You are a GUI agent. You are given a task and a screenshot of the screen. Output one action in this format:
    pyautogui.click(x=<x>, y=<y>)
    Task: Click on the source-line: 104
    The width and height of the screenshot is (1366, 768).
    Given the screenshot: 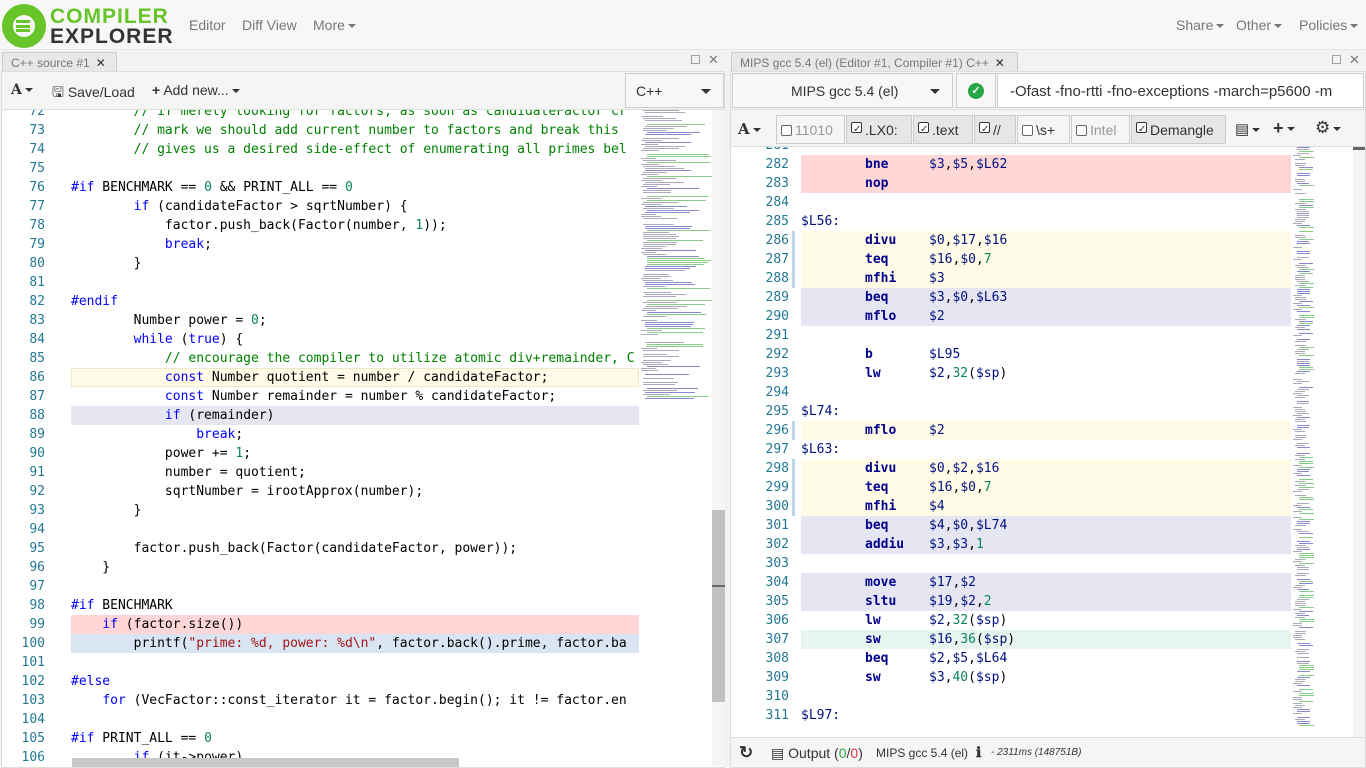 What is the action you would take?
    pyautogui.click(x=320, y=719)
    